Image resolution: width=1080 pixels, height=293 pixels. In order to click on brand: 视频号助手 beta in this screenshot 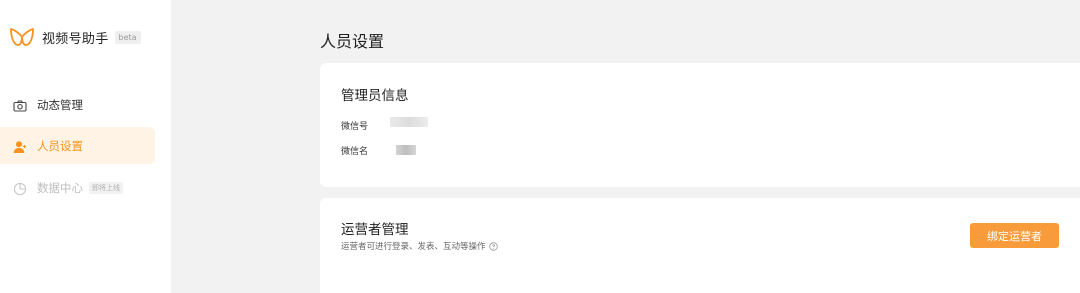, I will do `click(75, 37)`.